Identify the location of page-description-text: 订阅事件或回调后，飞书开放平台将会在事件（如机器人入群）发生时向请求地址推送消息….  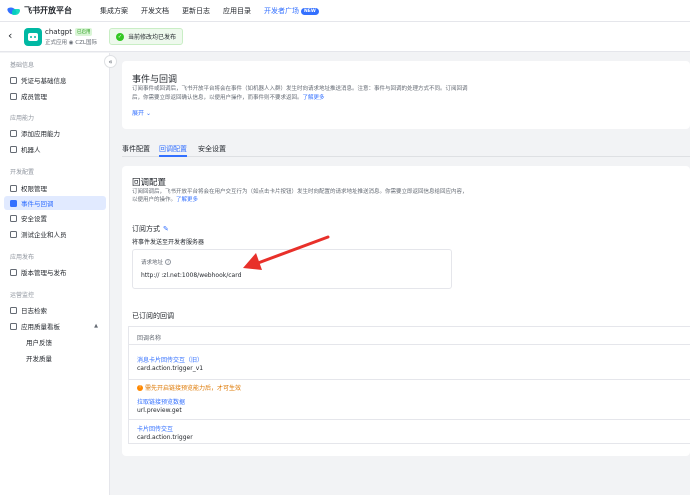
(300, 93).